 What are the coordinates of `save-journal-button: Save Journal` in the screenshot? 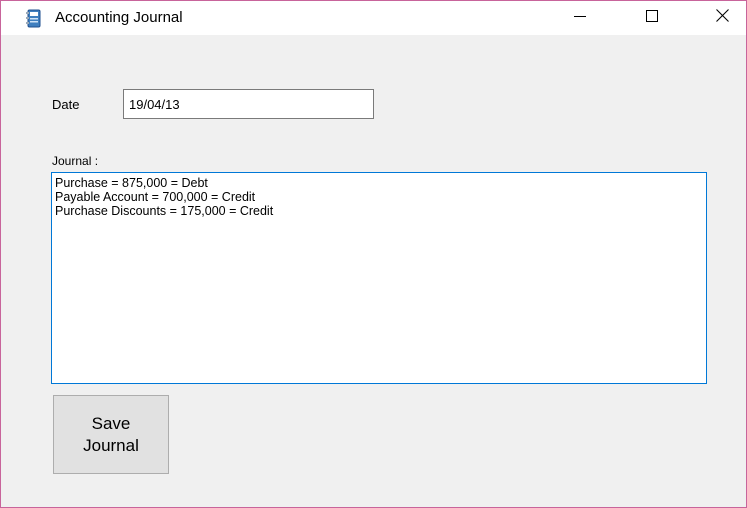 It's located at (111, 434).